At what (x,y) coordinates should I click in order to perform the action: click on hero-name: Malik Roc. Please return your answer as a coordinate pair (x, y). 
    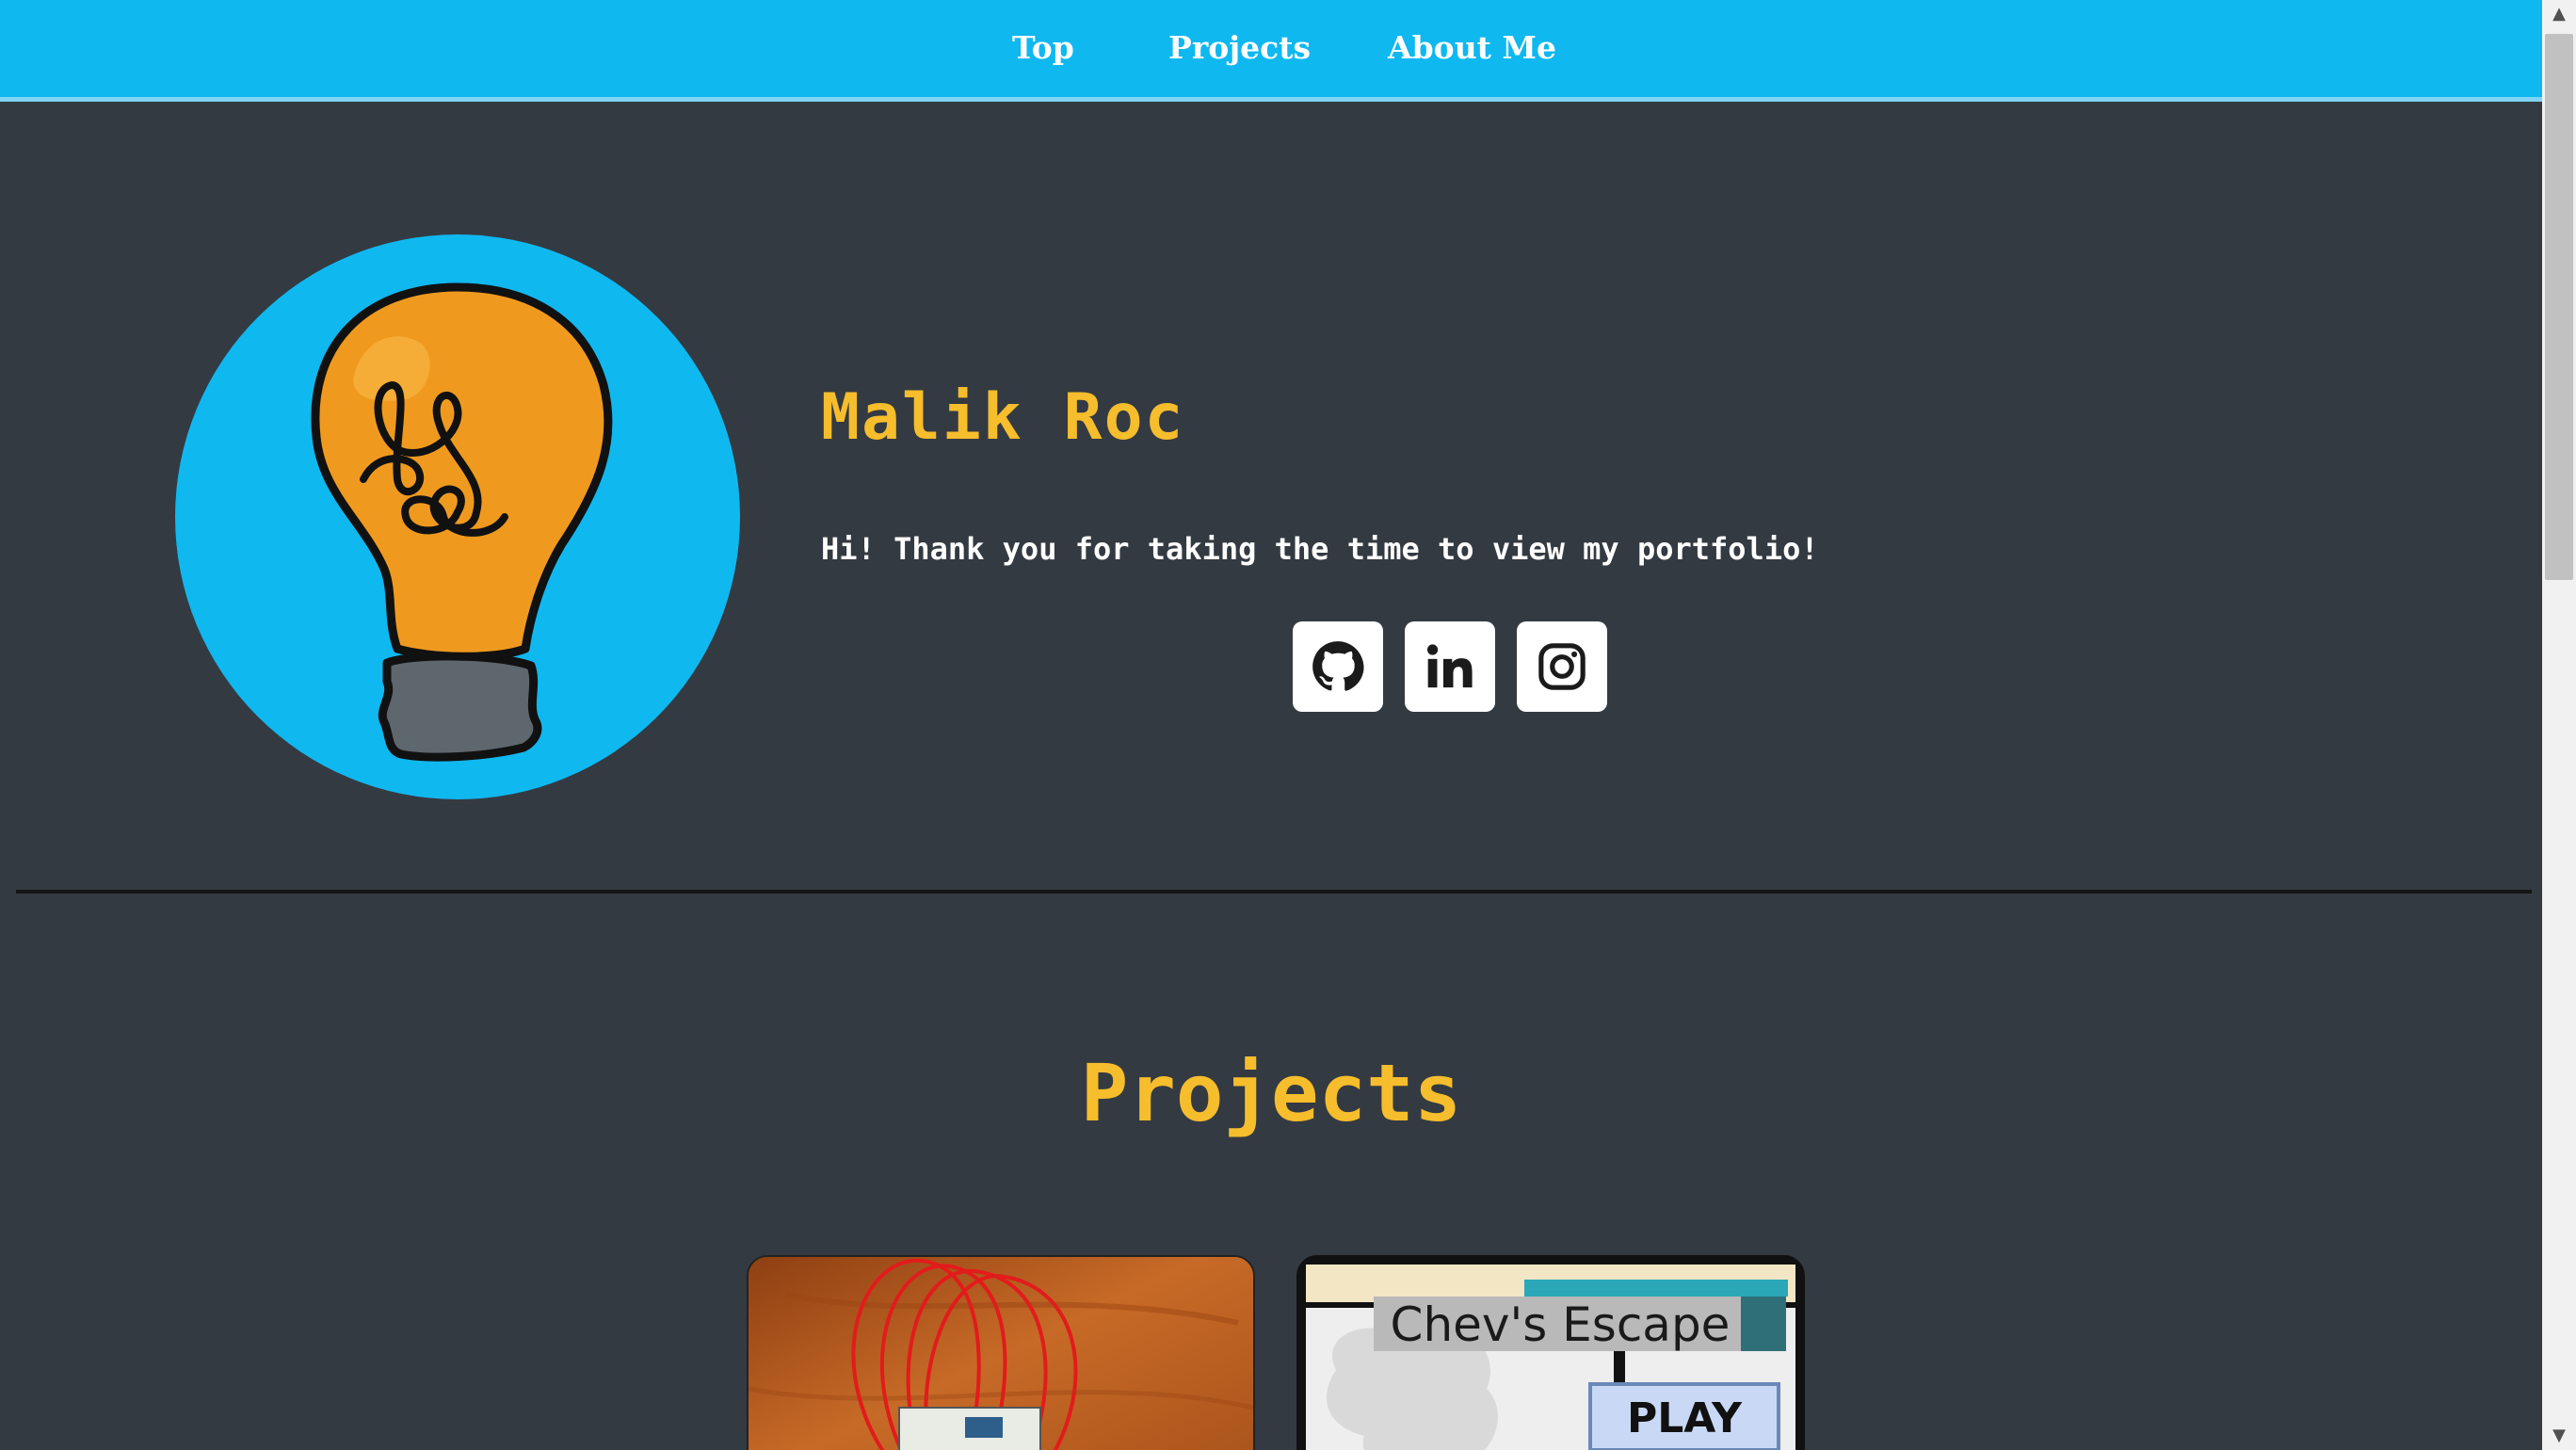
    Looking at the image, I should click on (1003, 417).